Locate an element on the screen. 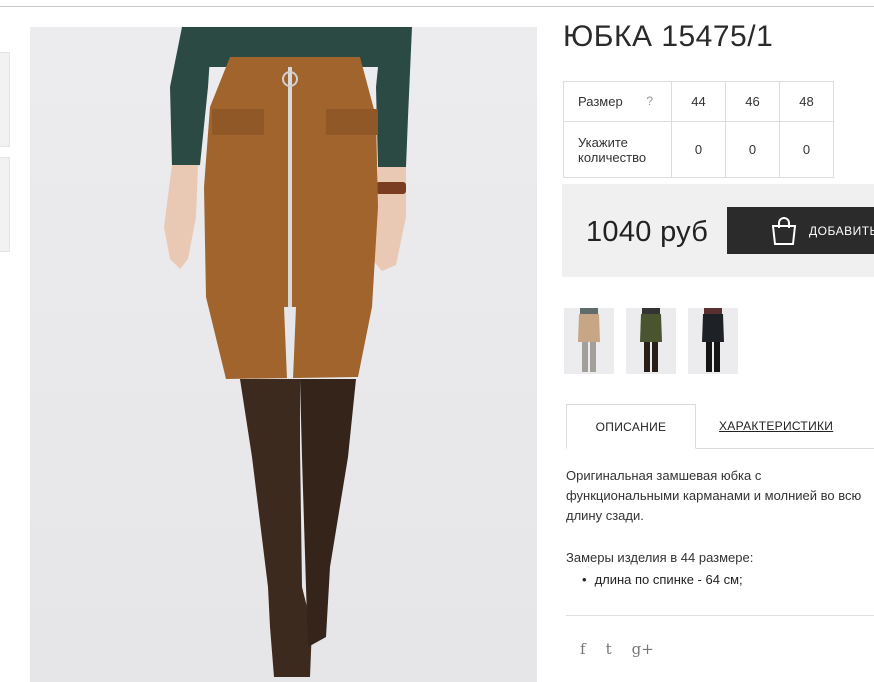 This screenshot has width=874, height=682. measures-list: длина по спинке - 64 см; is located at coordinates (662, 579).